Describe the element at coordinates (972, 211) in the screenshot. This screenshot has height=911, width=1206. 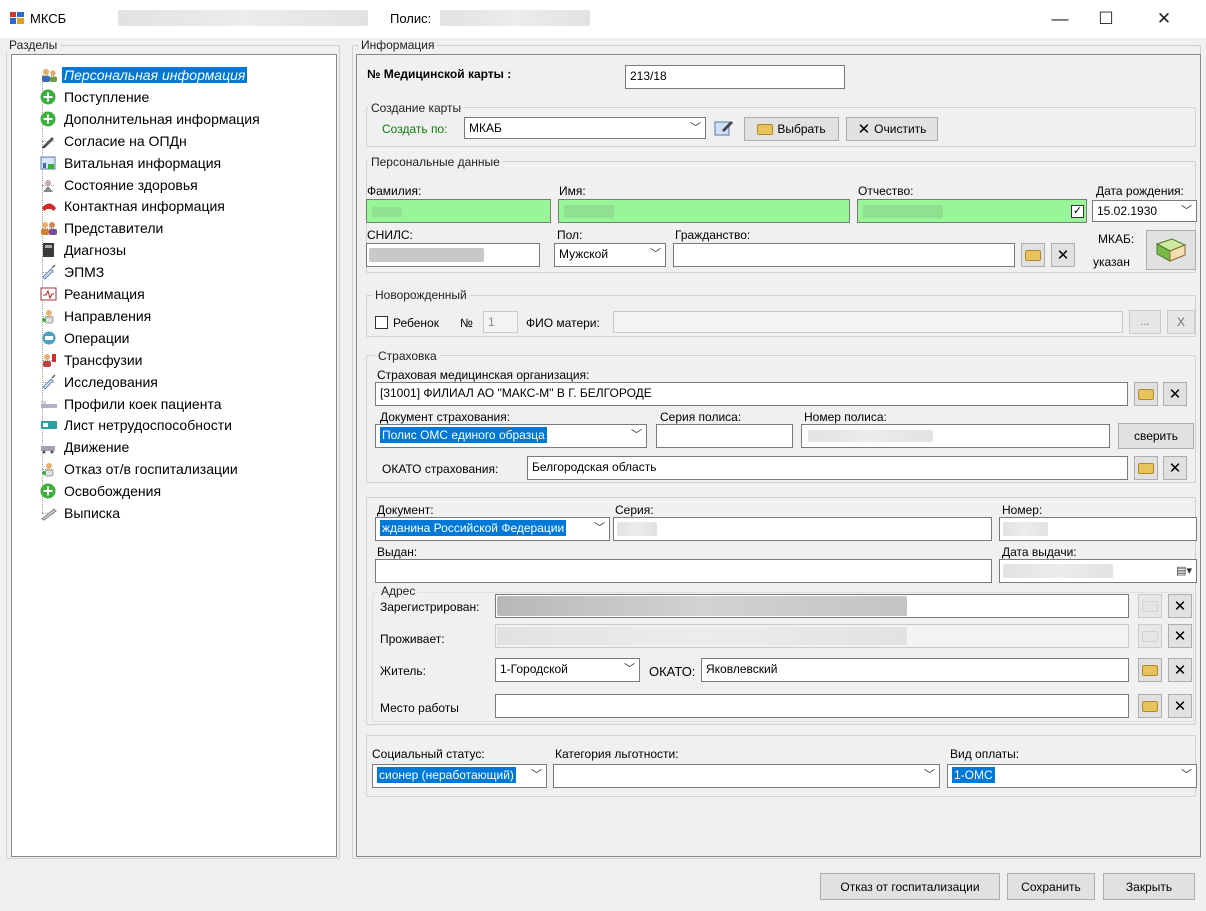
I see `patronymic-input` at that location.